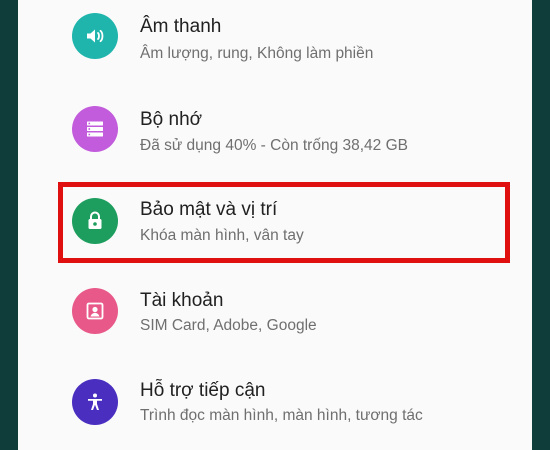  What do you see at coordinates (181, 26) in the screenshot?
I see `sound-title: Âm thanh` at bounding box center [181, 26].